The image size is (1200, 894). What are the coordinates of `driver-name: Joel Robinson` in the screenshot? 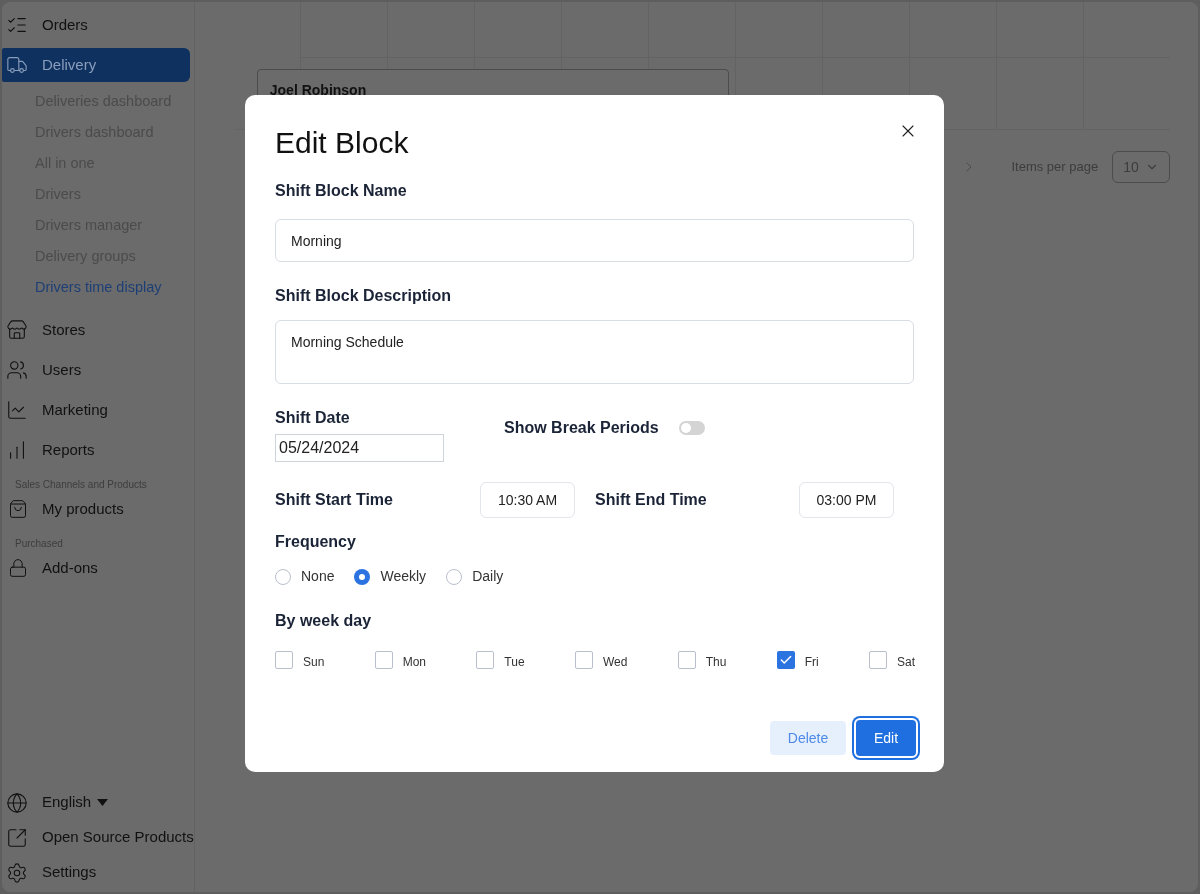 It's located at (318, 90).